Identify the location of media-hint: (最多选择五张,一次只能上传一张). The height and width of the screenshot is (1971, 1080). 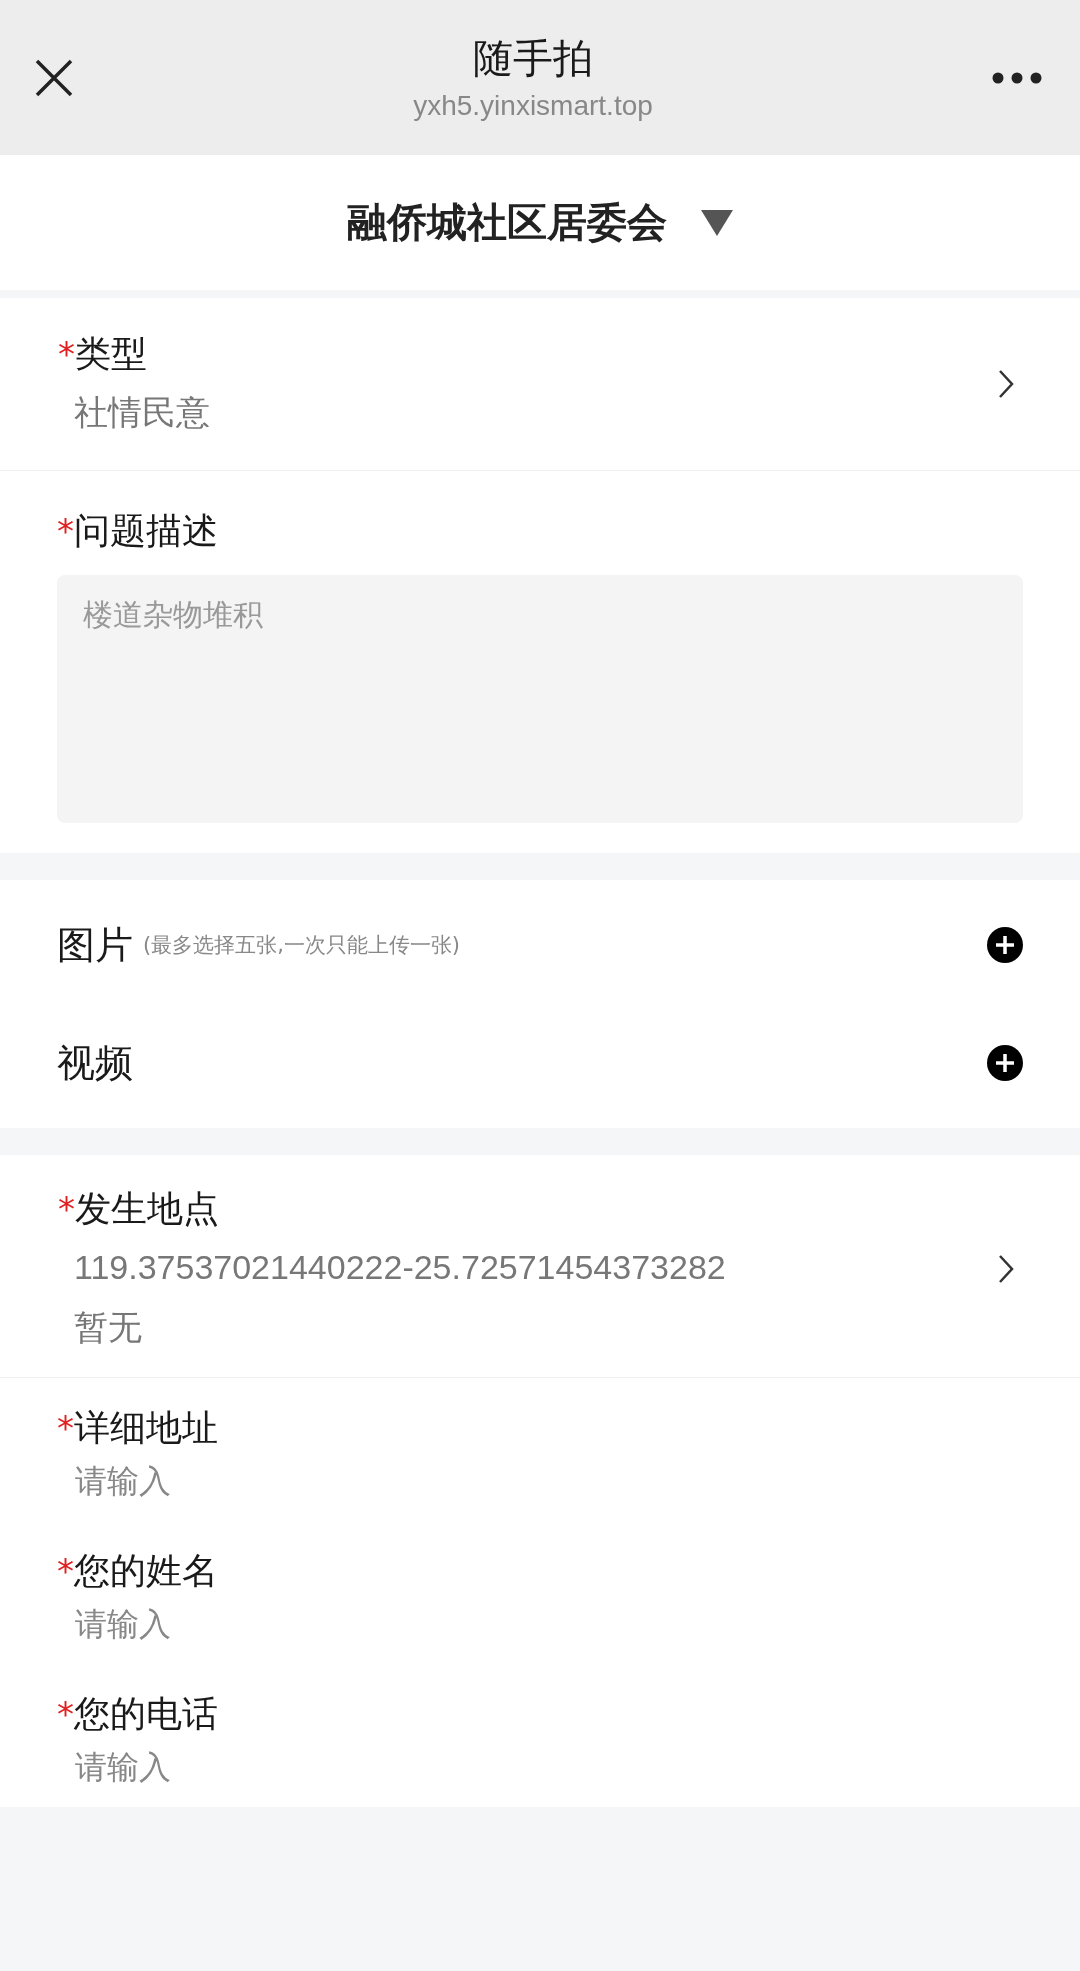
(302, 945).